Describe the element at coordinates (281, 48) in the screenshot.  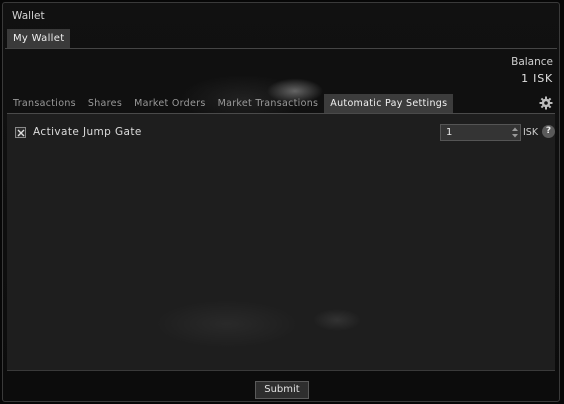
I see `divider` at that location.